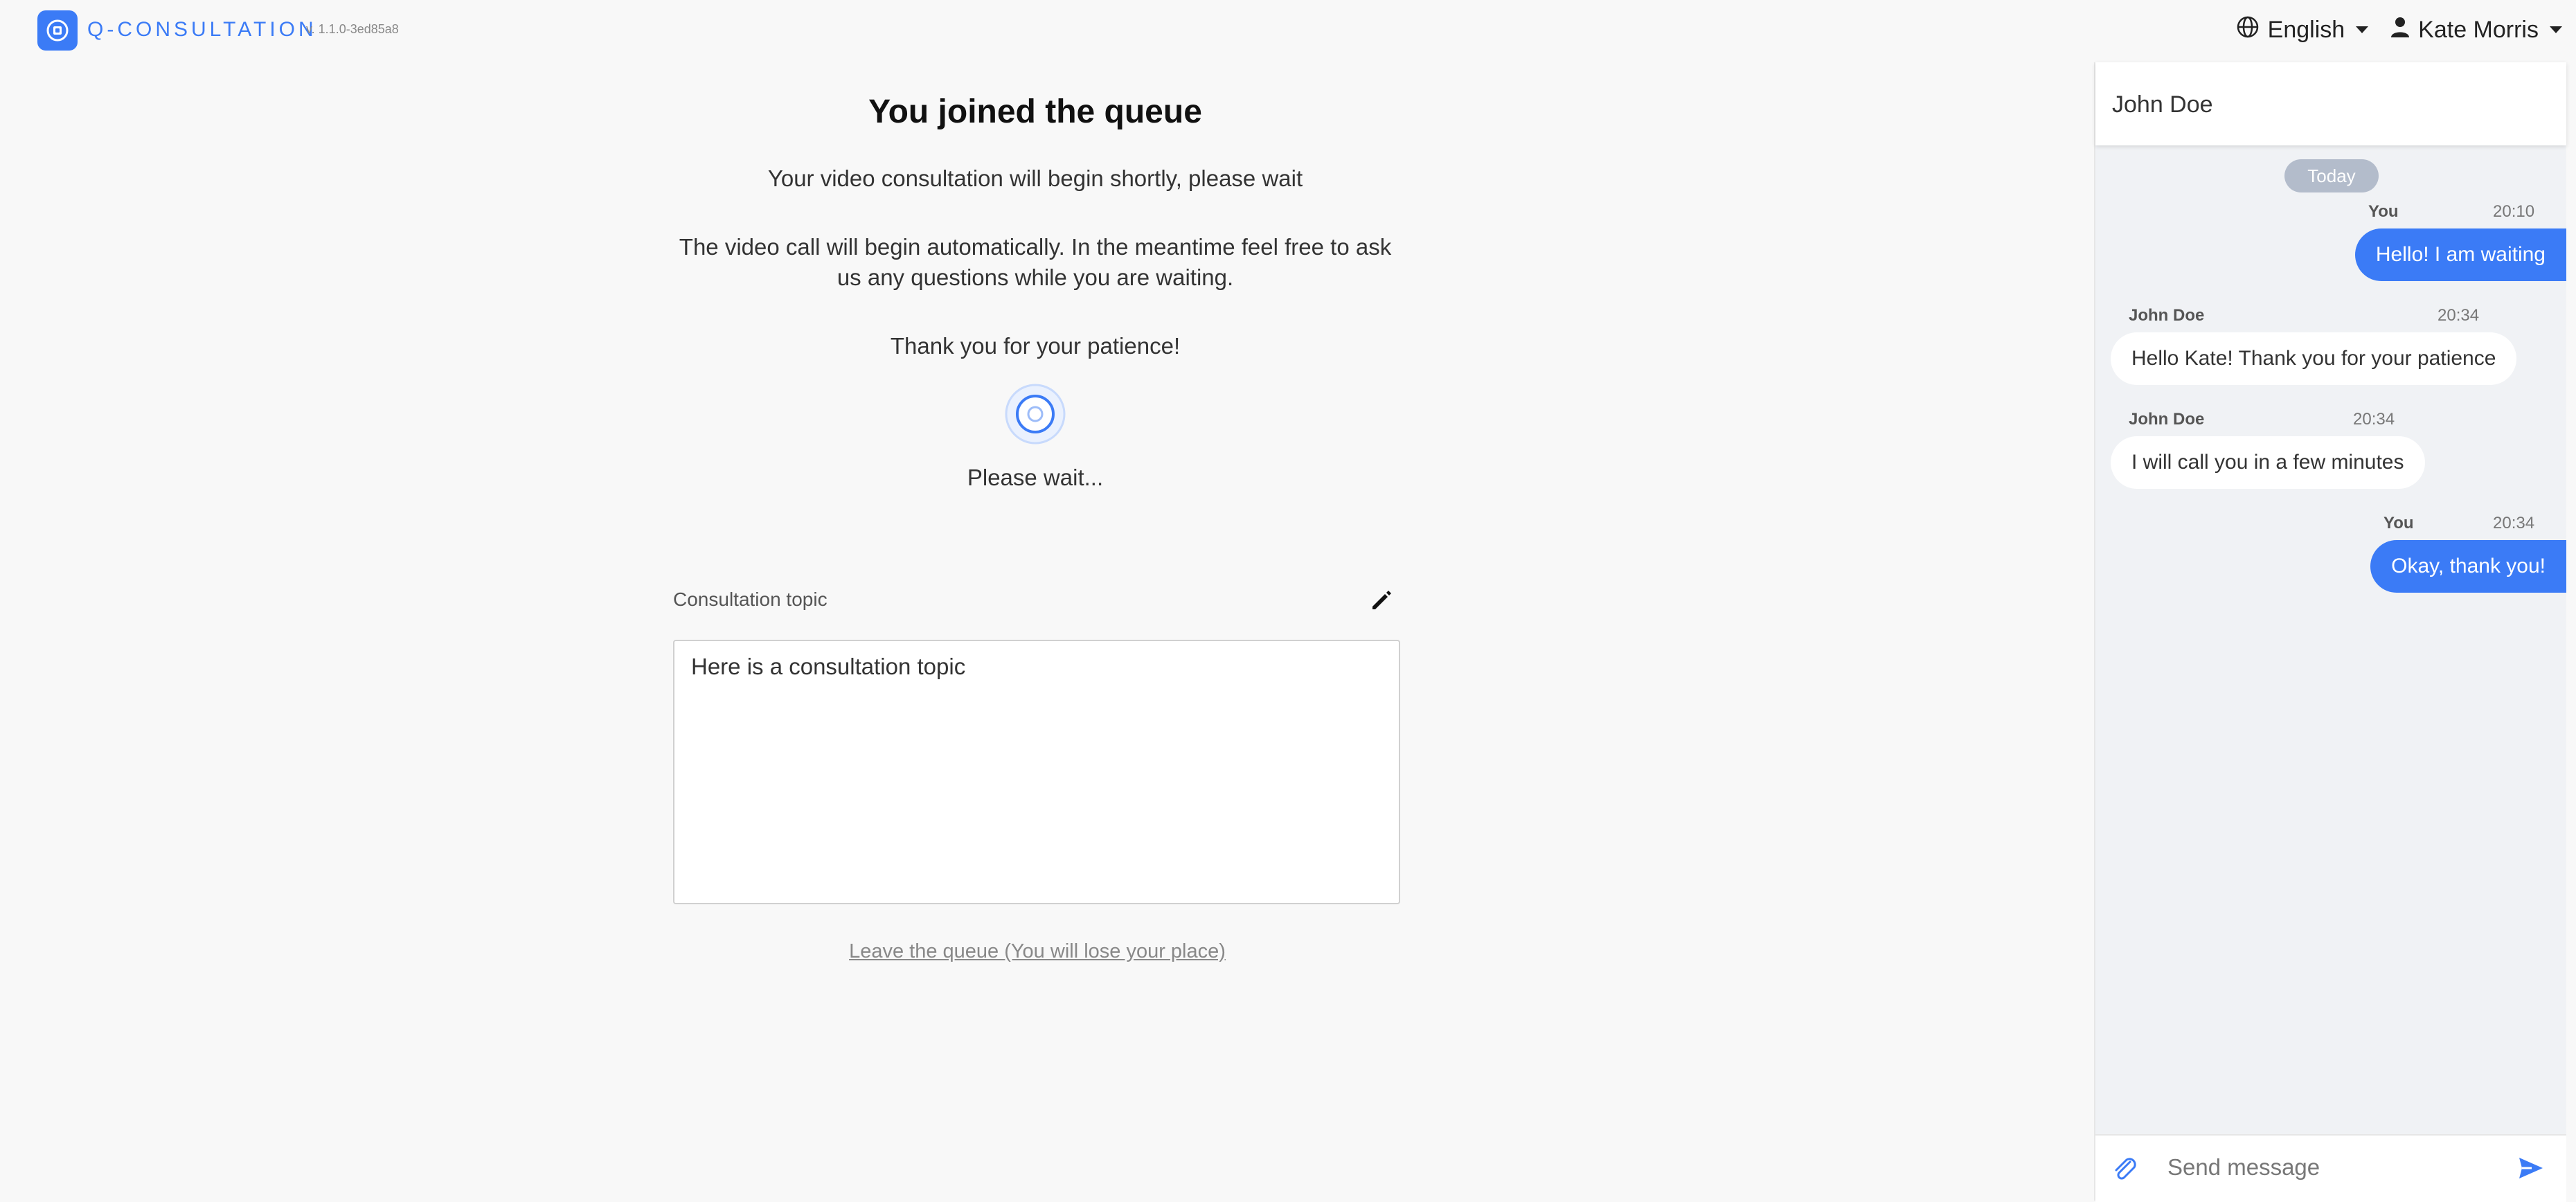 The image size is (2576, 1202). Describe the element at coordinates (1035, 111) in the screenshot. I see `page-title: You joined the queue` at that location.